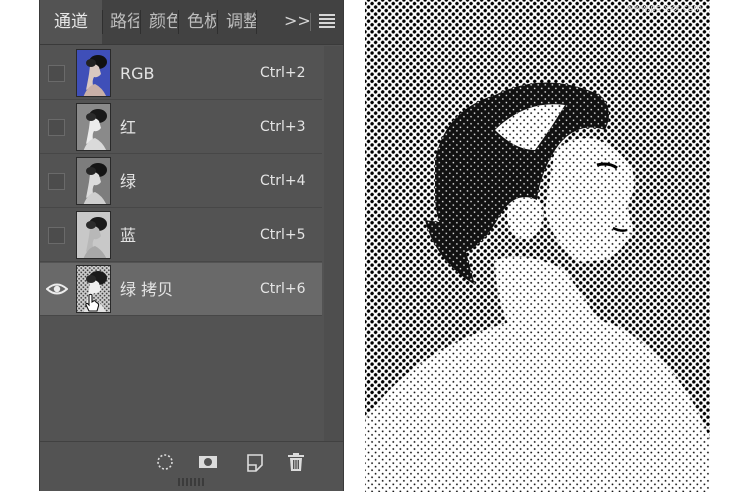 The width and height of the screenshot is (750, 492). Describe the element at coordinates (71, 22) in the screenshot. I see `tab-channels: 通道` at that location.